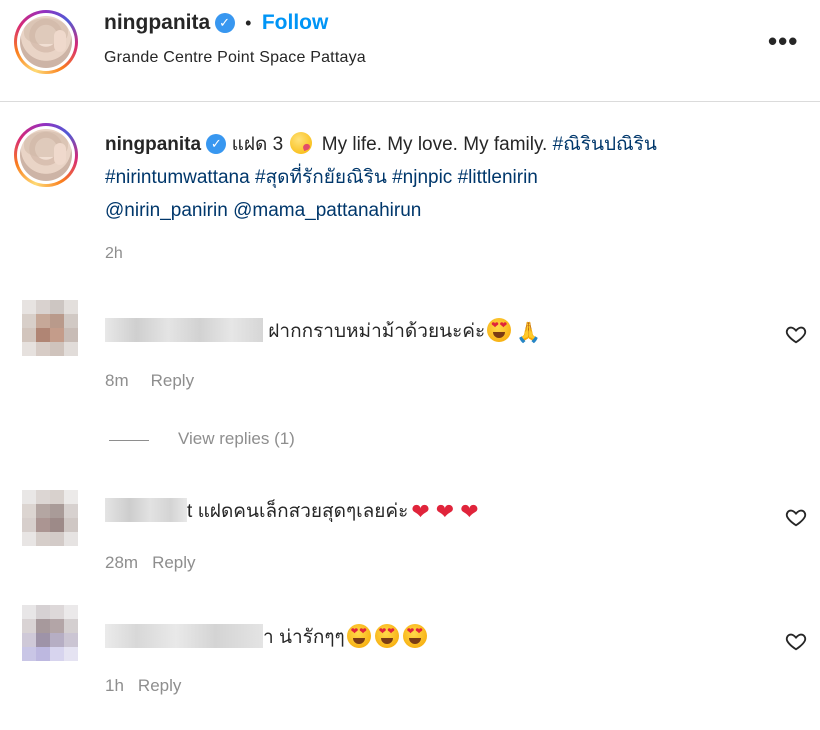 Image resolution: width=820 pixels, height=730 pixels. I want to click on more-options-icon: •••, so click(783, 41).